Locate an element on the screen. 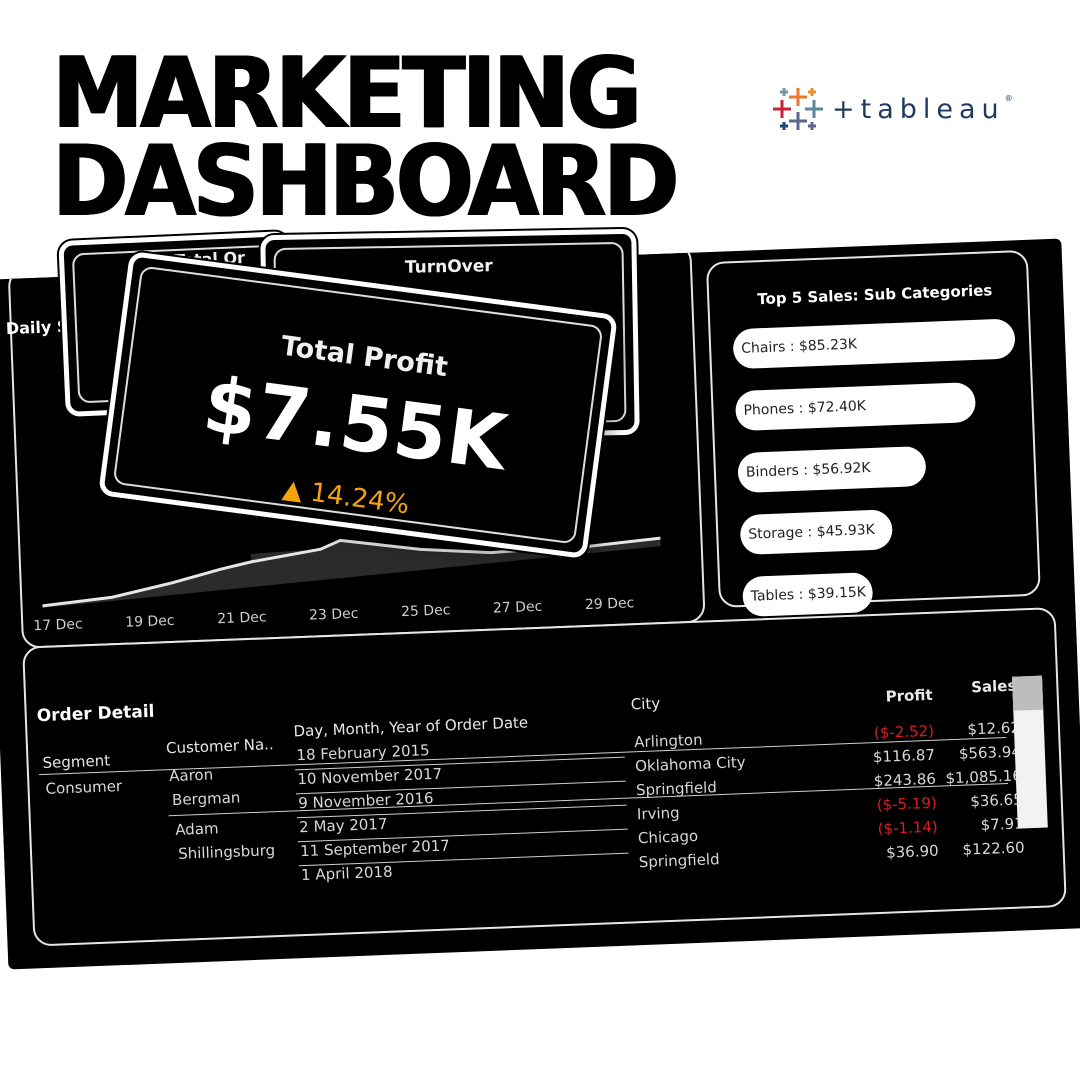 This screenshot has width=1080, height=1080. x-tick-label: 21 Dec is located at coordinates (242, 618).